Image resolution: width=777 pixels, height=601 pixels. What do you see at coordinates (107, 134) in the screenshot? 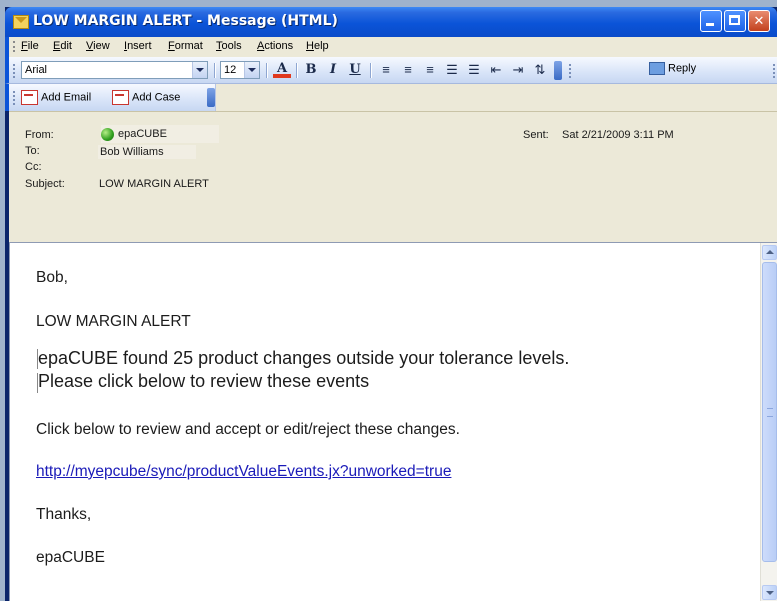
I see `presence-icon` at bounding box center [107, 134].